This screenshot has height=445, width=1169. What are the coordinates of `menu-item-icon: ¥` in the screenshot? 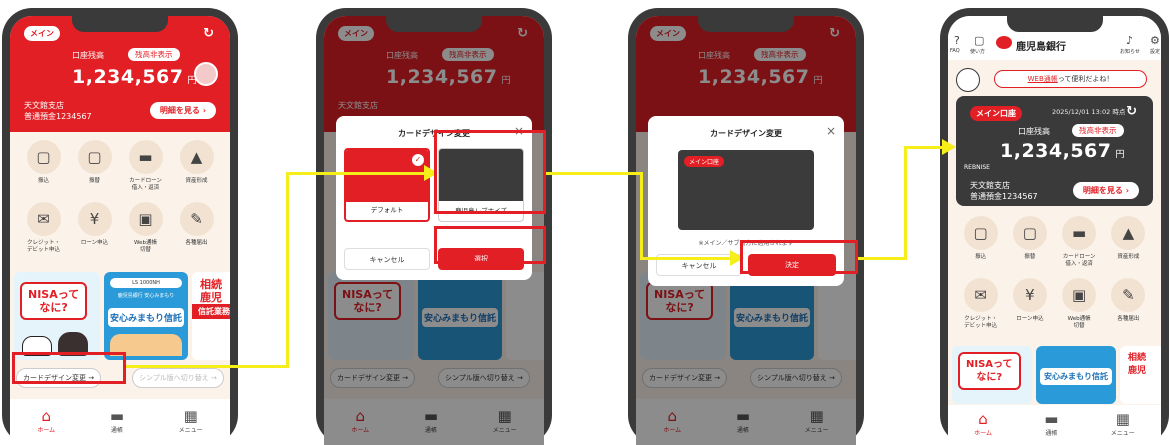 It's located at (94, 219).